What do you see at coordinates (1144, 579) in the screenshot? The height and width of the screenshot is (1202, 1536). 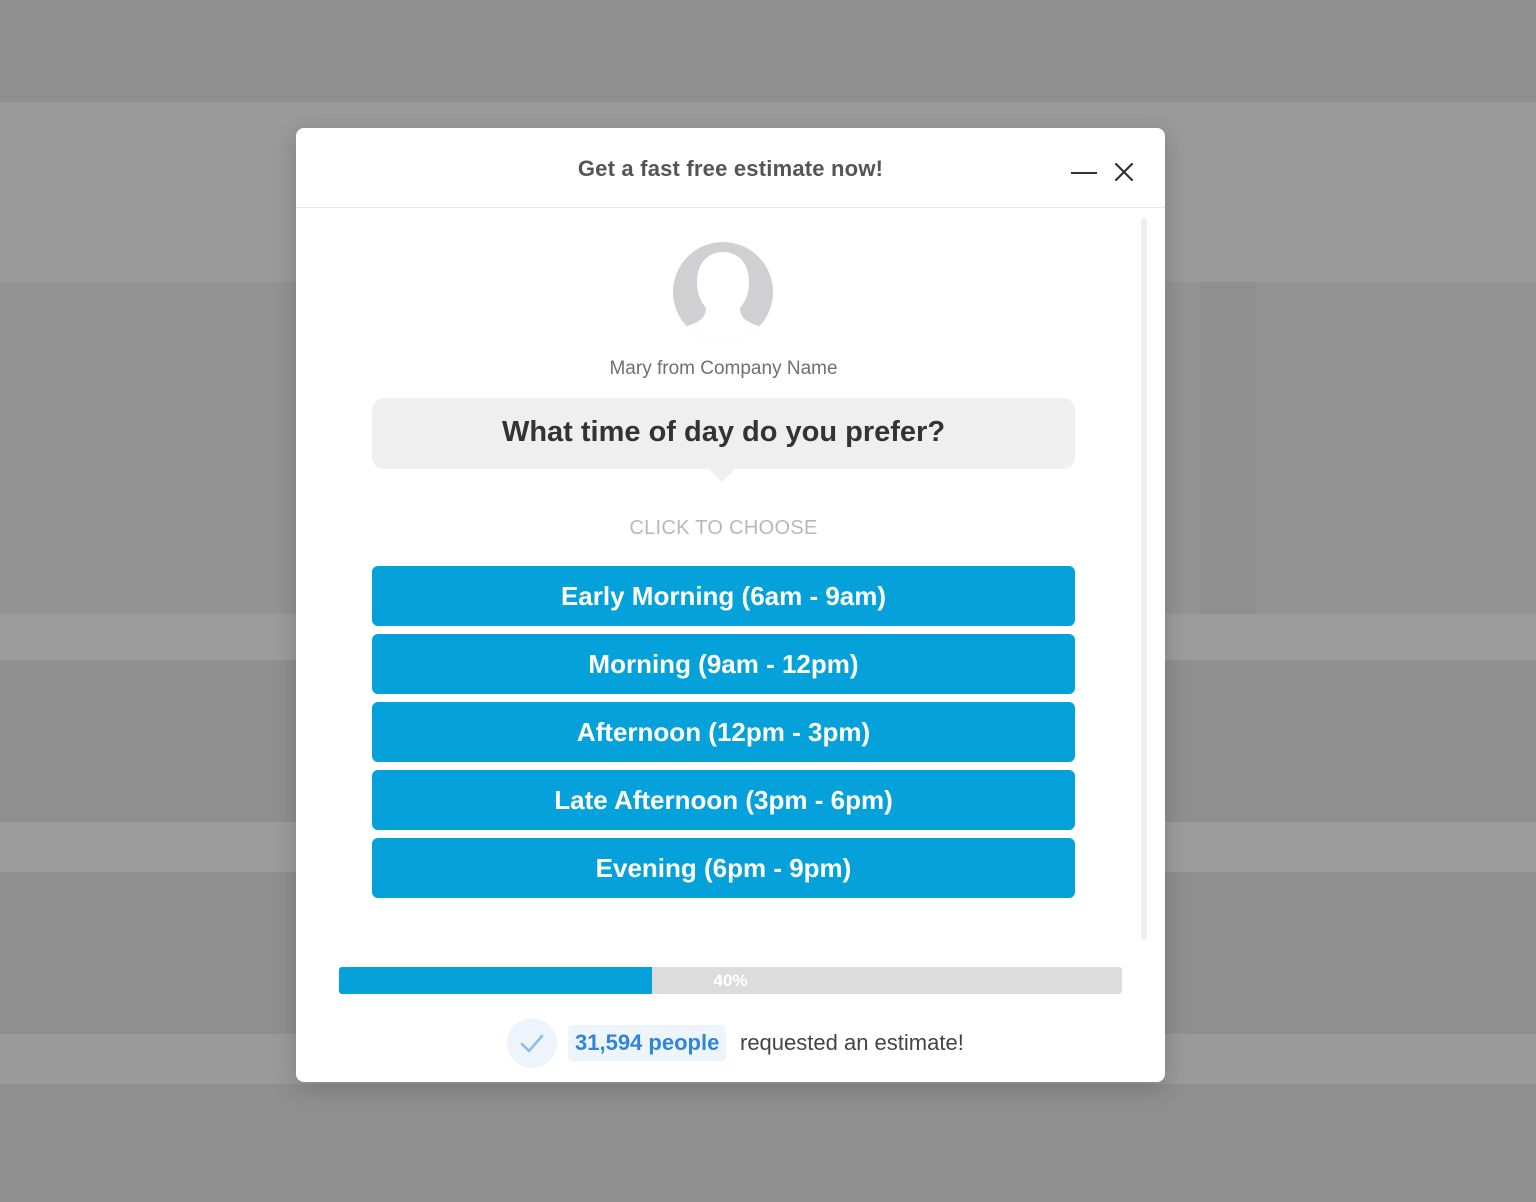 I see `scrollbar` at bounding box center [1144, 579].